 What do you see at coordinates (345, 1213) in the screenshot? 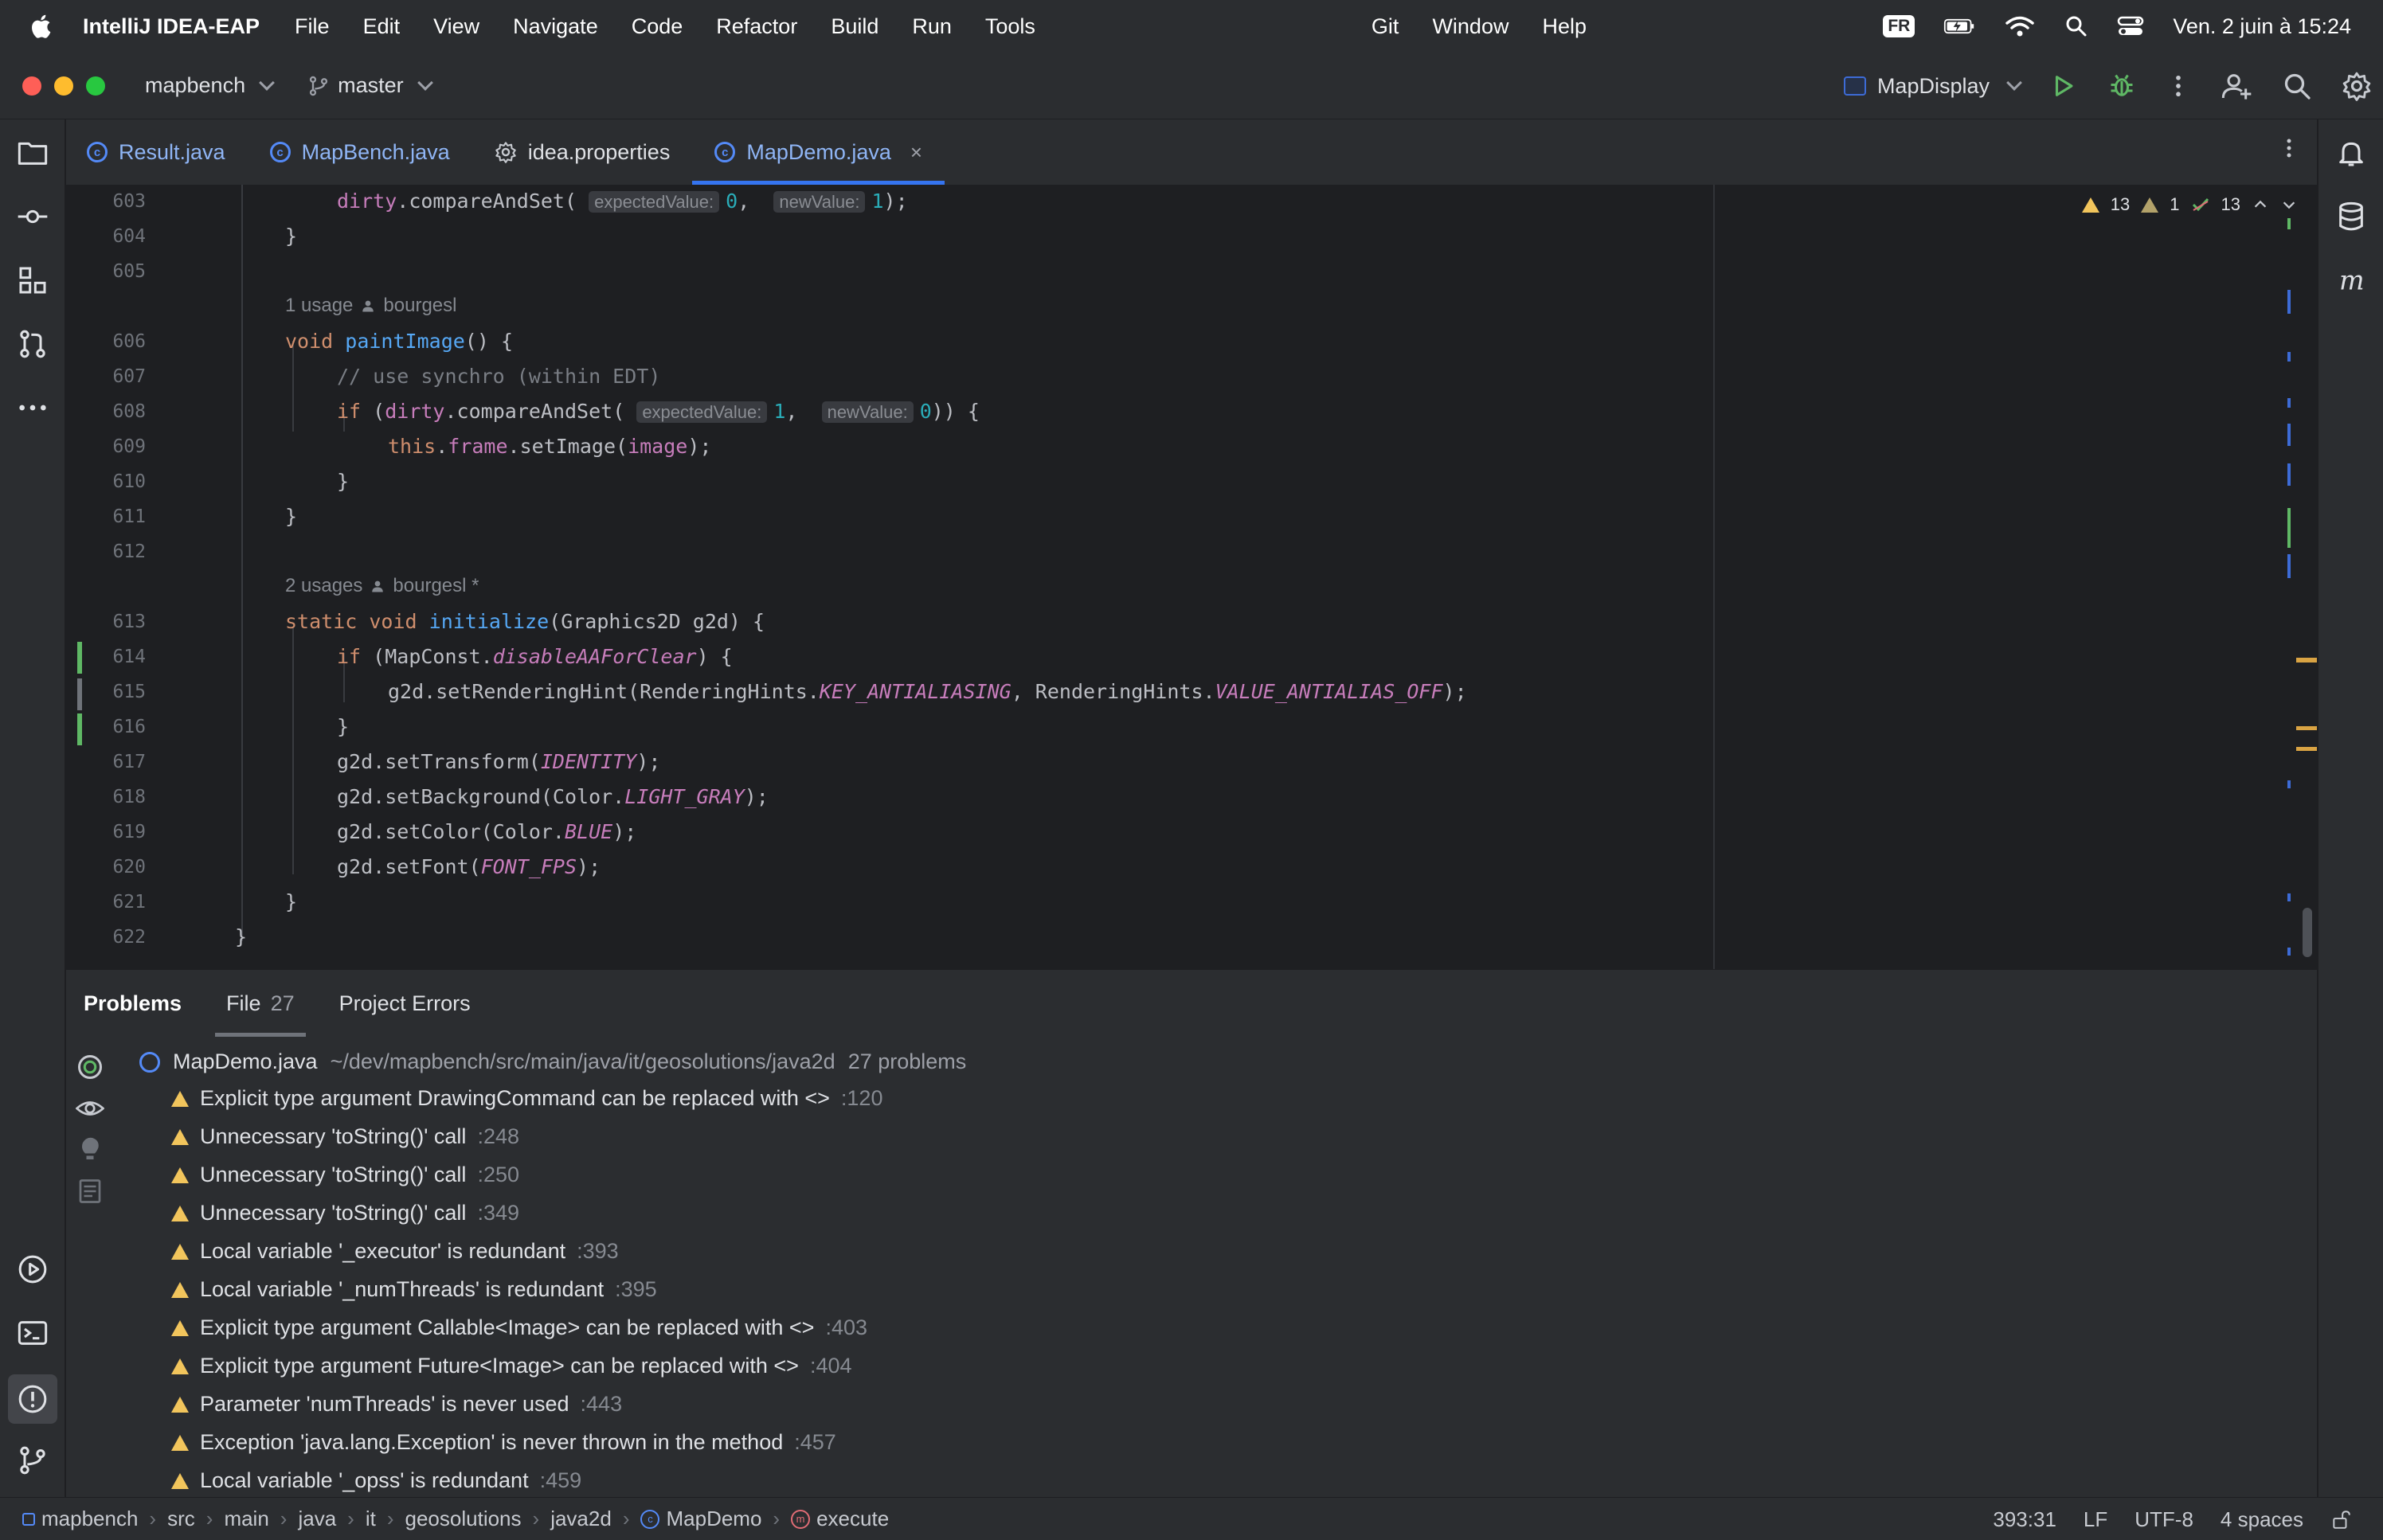
I see `problem-item: Unnecessary 'toString()' call:349` at bounding box center [345, 1213].